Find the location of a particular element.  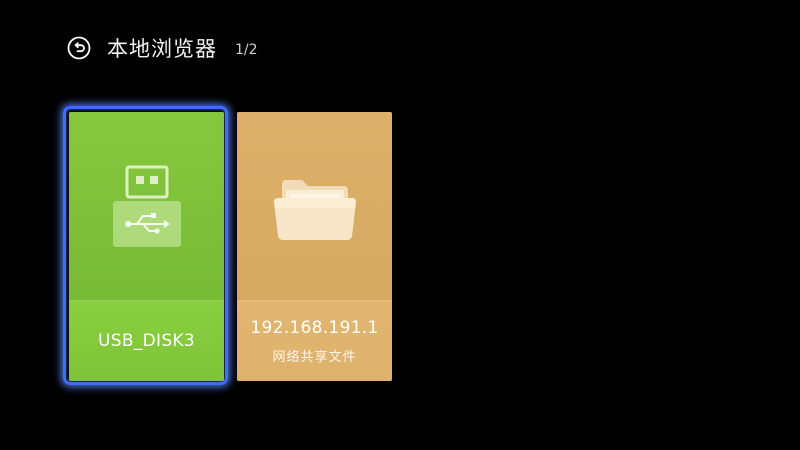

tile-usb-icon-area is located at coordinates (146, 206).